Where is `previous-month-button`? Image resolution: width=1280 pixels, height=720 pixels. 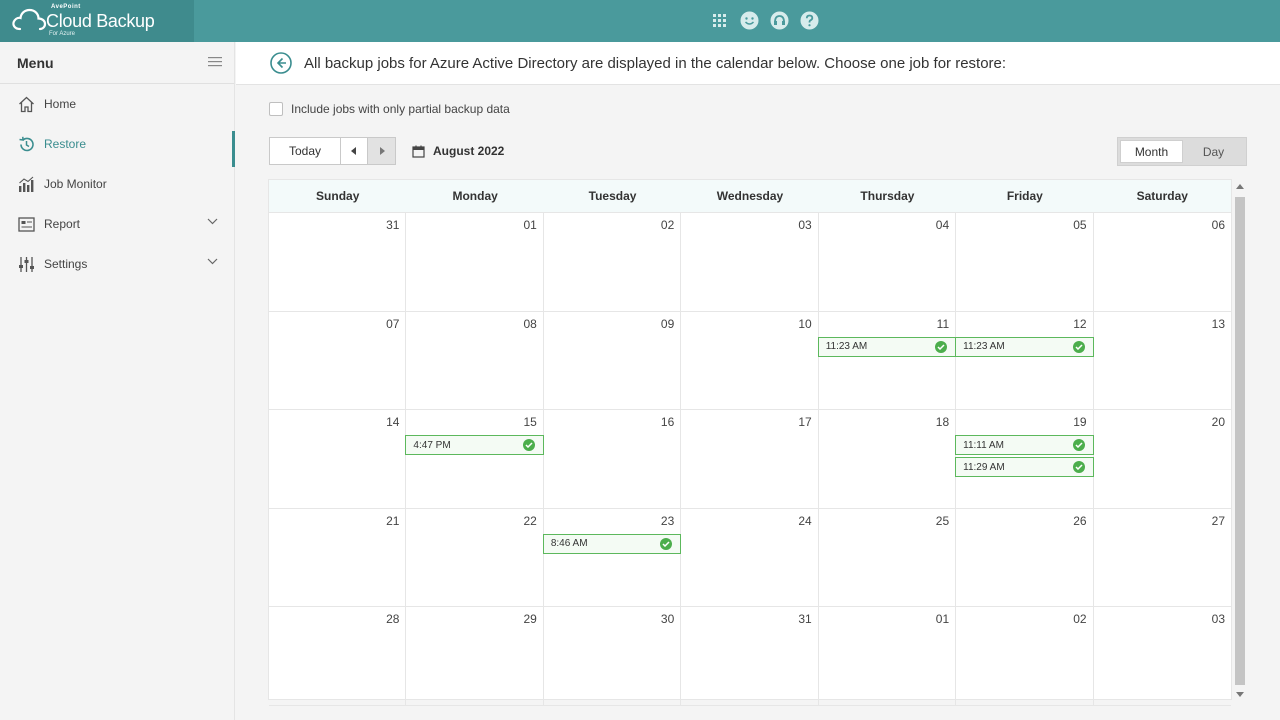
previous-month-button is located at coordinates (354, 151).